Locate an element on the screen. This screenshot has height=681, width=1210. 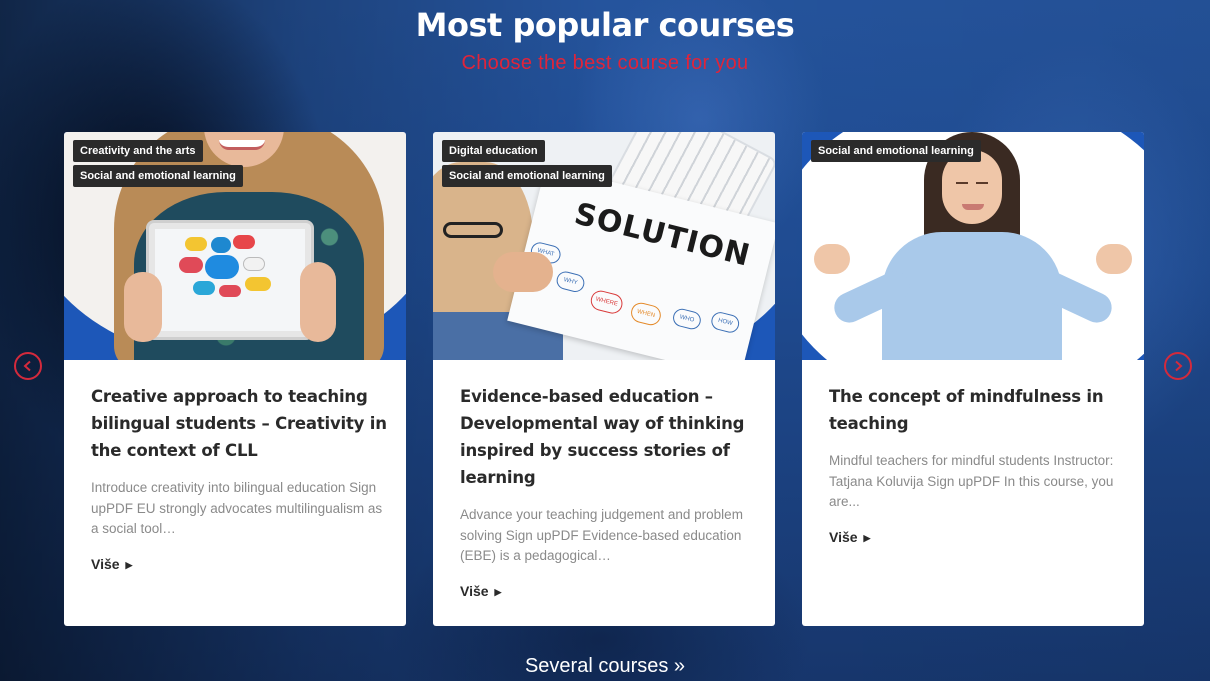
bubble-when: WHEN is located at coordinates (645, 314).